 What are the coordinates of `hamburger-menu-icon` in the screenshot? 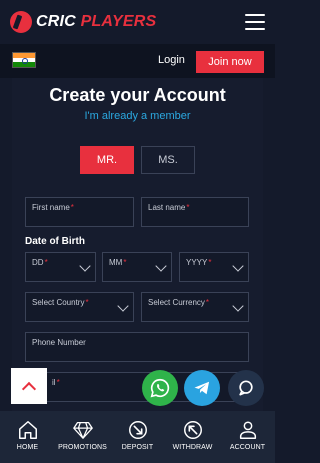 It's located at (255, 22).